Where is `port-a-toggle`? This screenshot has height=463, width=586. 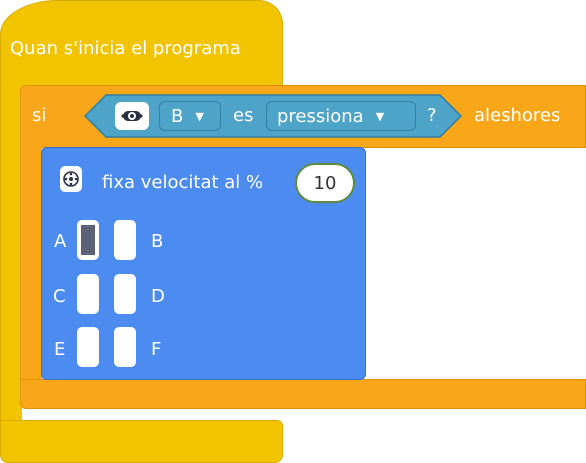 port-a-toggle is located at coordinates (88, 240).